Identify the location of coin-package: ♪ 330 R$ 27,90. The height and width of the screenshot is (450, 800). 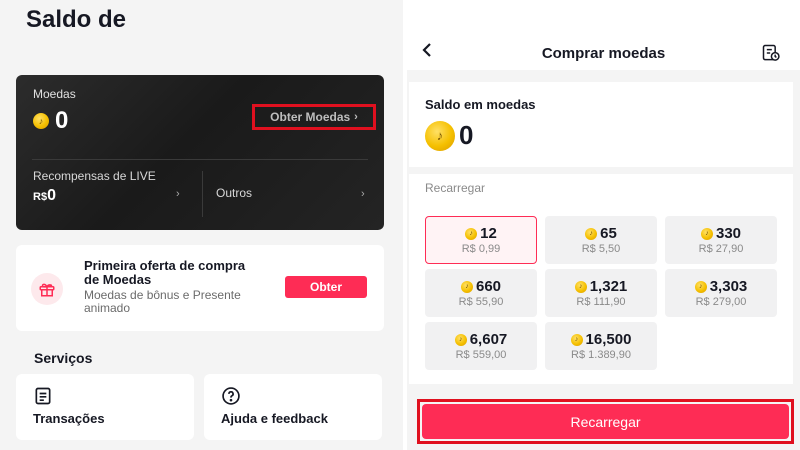
(721, 240).